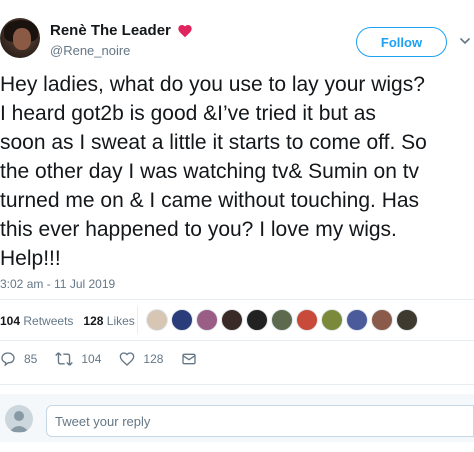  I want to click on tweet-timestamp: 3:02 am - 11 Jul 2019, so click(57, 284).